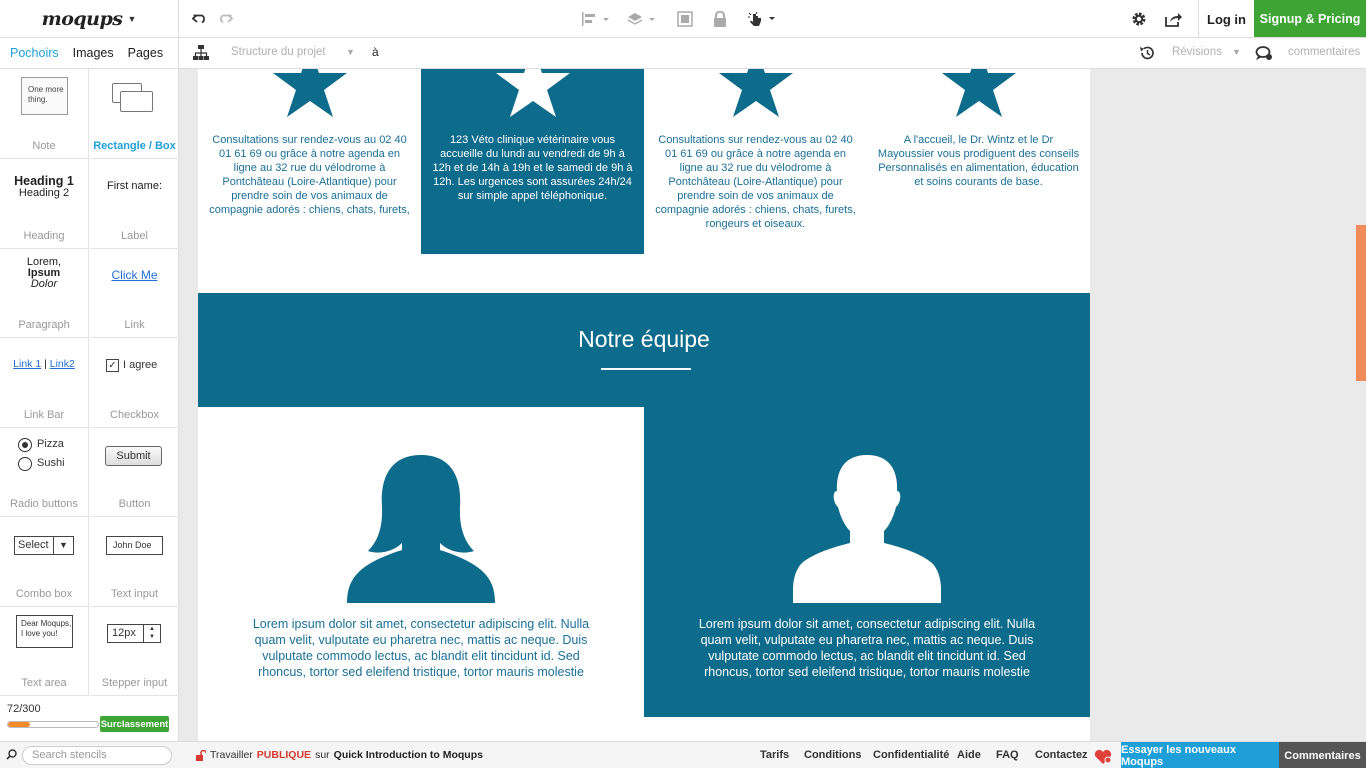 This screenshot has width=1366, height=768. What do you see at coordinates (145, 53) in the screenshot?
I see `tab-pages: Pages` at bounding box center [145, 53].